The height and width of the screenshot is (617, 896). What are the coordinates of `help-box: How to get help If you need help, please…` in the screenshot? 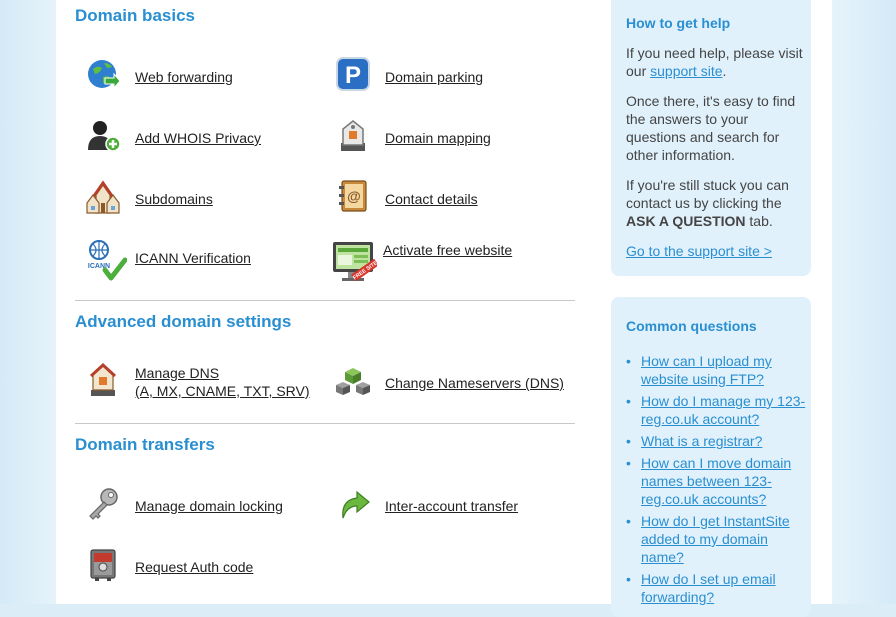 It's located at (711, 138).